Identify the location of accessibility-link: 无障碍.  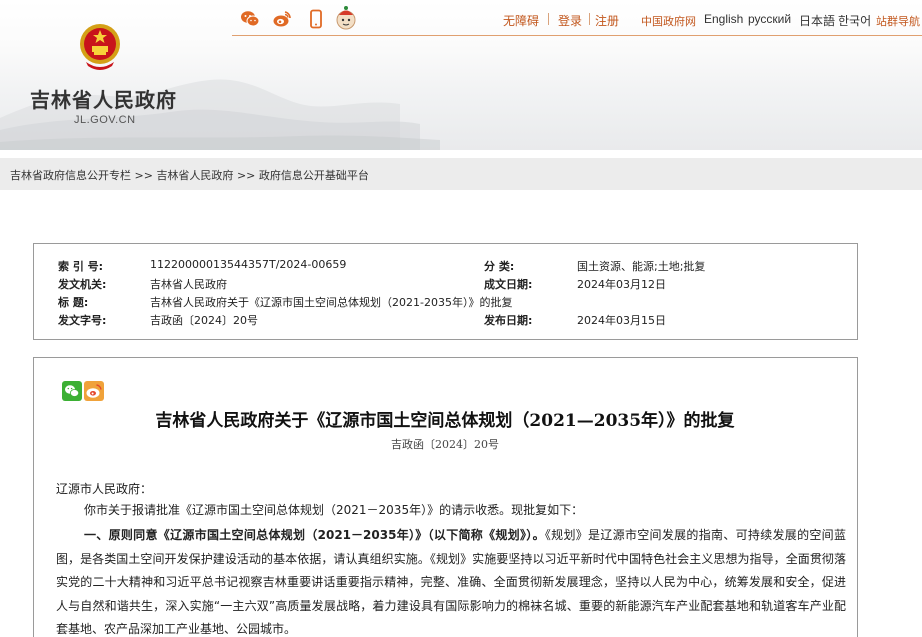
(521, 20).